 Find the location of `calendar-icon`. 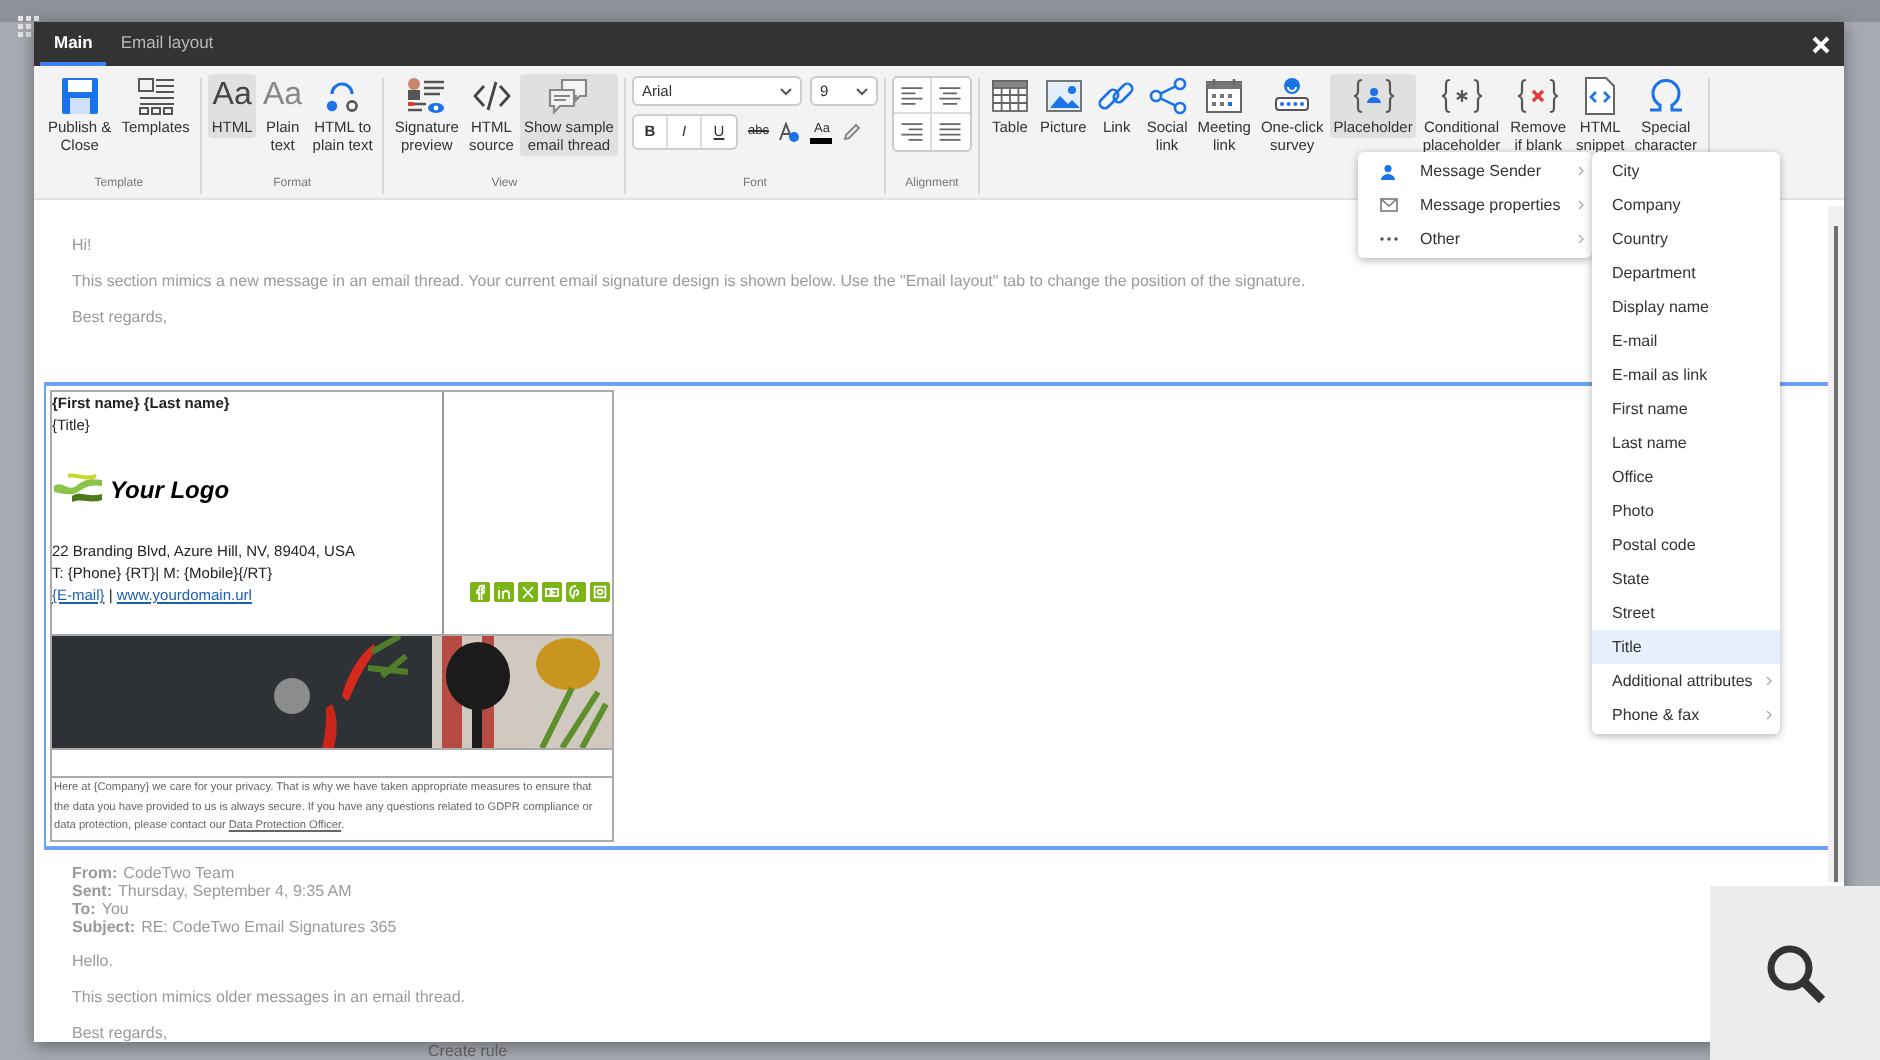

calendar-icon is located at coordinates (1224, 96).